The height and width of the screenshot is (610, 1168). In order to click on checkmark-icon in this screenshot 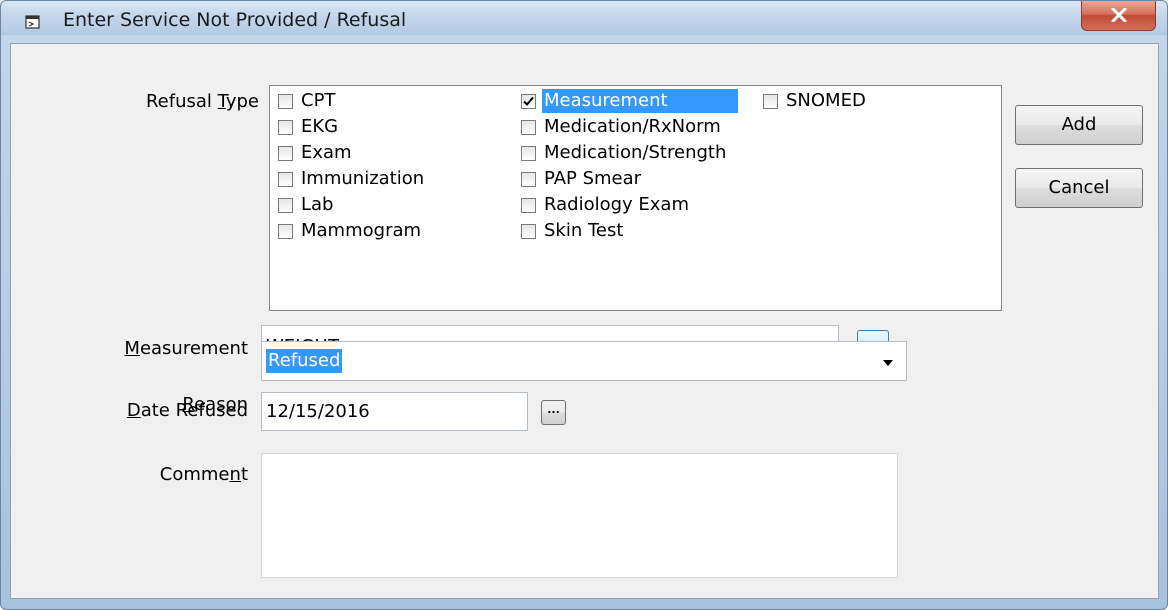, I will do `click(528, 101)`.